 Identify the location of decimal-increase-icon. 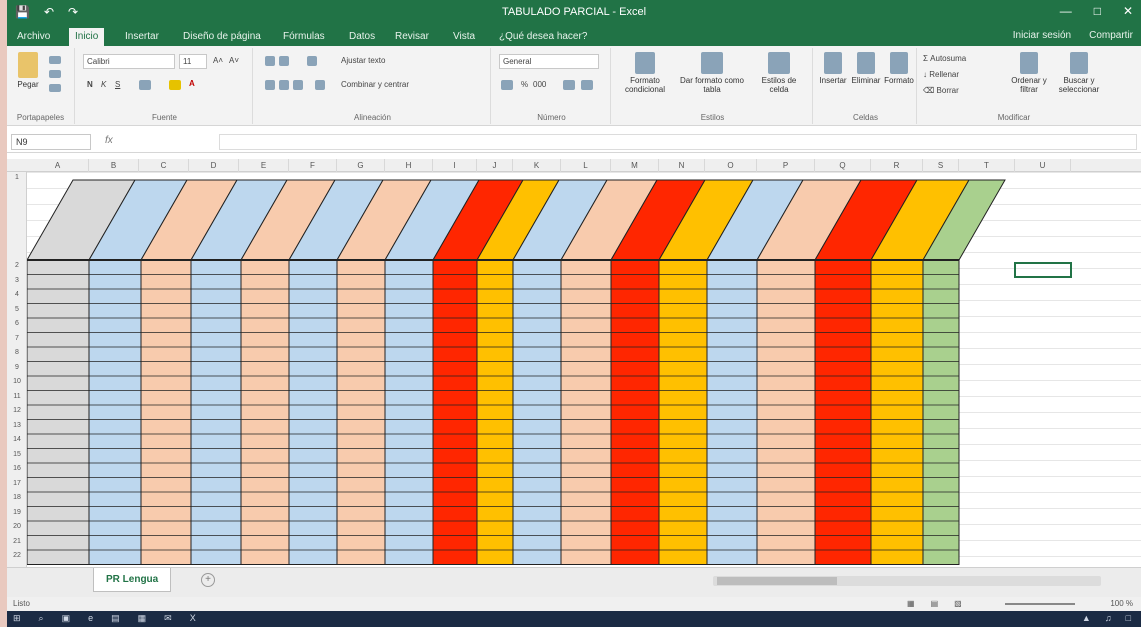
(569, 85).